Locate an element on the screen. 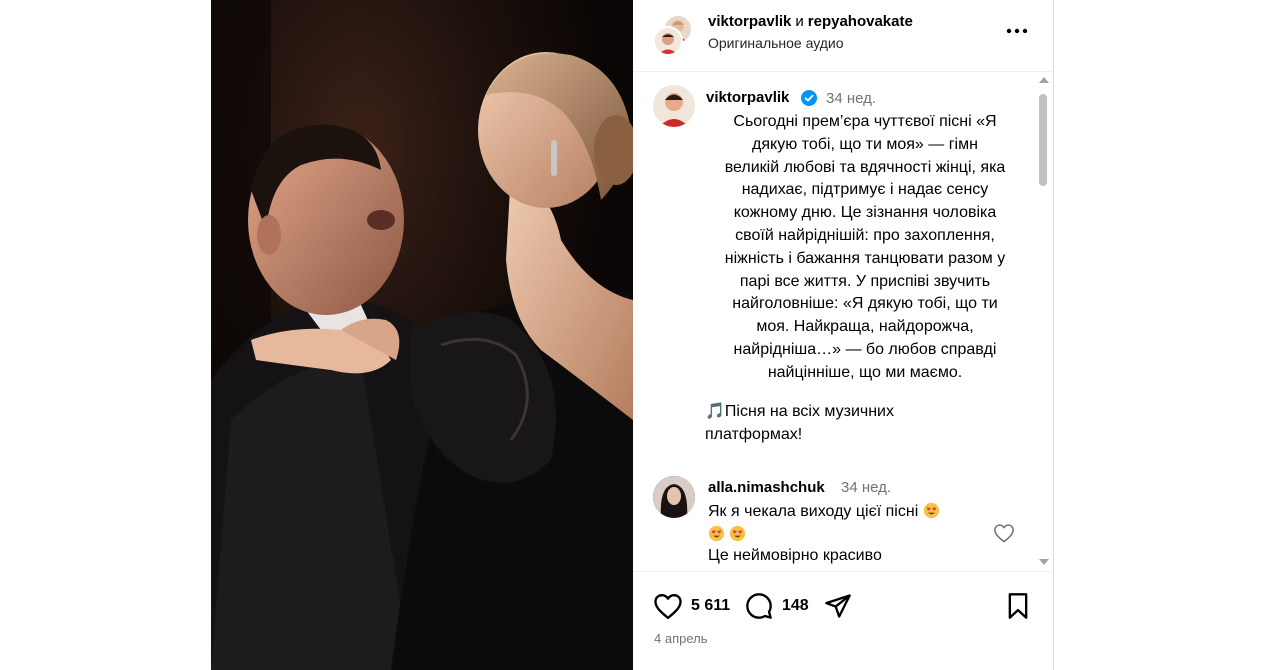 The height and width of the screenshot is (670, 1266). comment-avatar is located at coordinates (674, 497).